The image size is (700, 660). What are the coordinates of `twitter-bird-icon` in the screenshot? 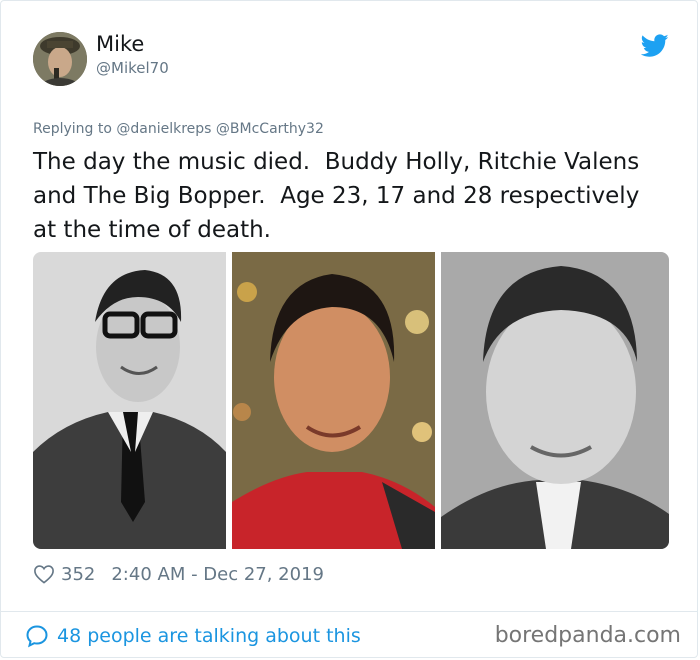 It's located at (655, 46).